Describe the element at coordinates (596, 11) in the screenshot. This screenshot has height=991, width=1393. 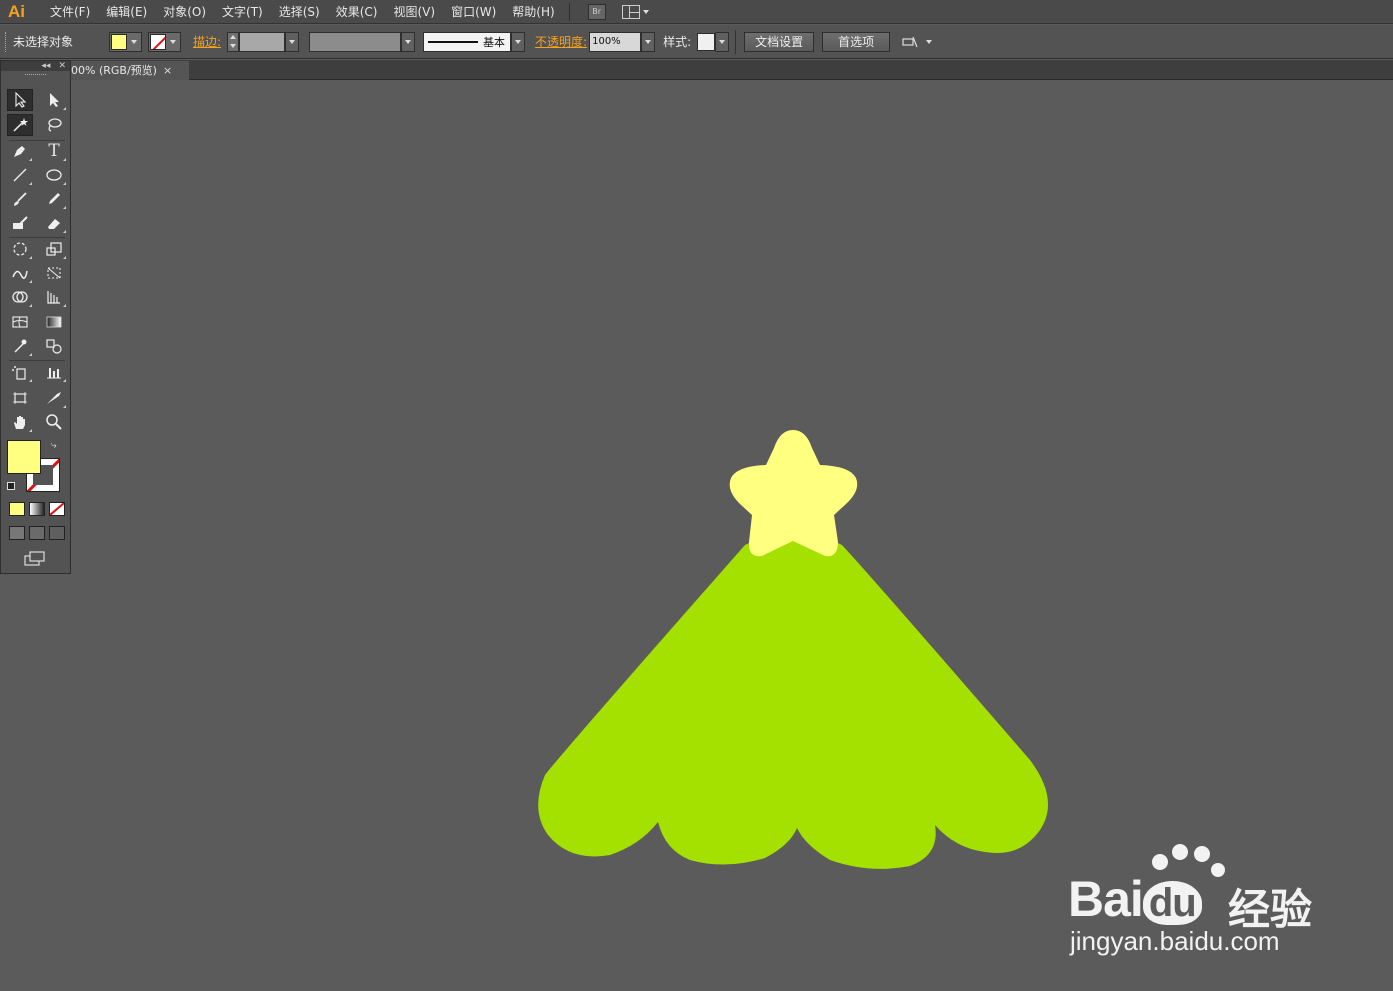
I see `bridge-button: Br` at that location.